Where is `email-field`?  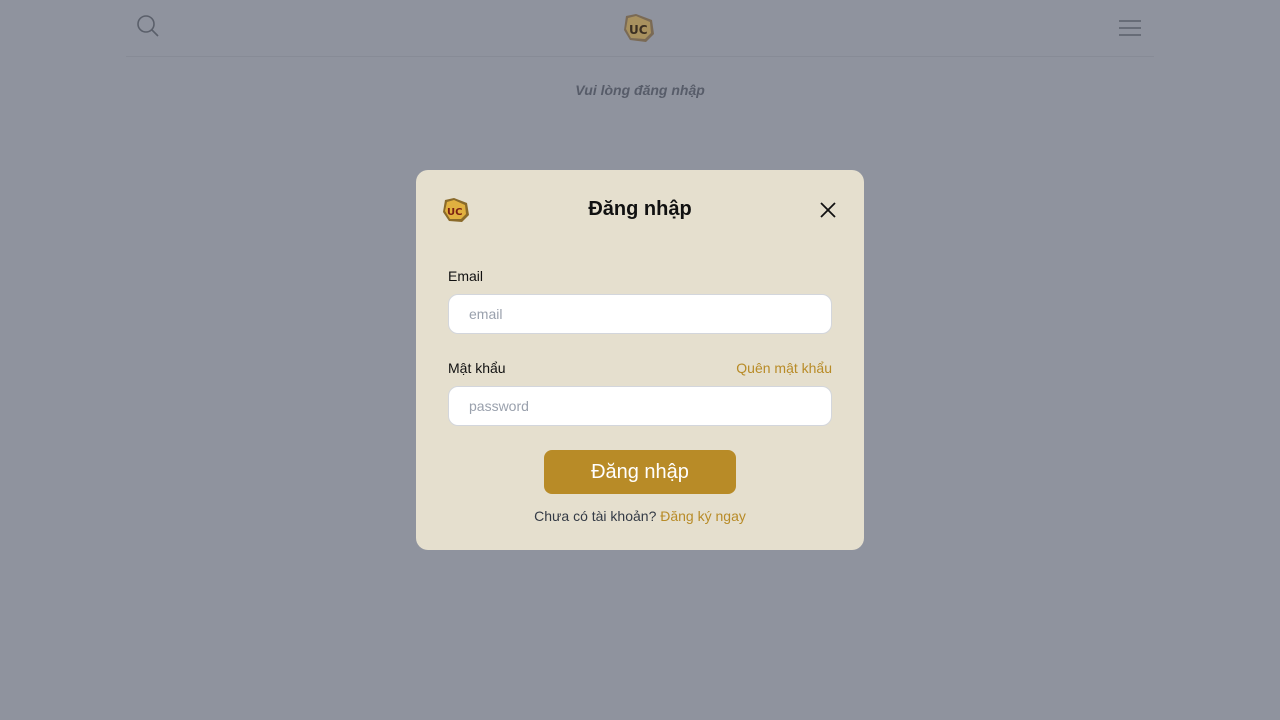 email-field is located at coordinates (640, 314).